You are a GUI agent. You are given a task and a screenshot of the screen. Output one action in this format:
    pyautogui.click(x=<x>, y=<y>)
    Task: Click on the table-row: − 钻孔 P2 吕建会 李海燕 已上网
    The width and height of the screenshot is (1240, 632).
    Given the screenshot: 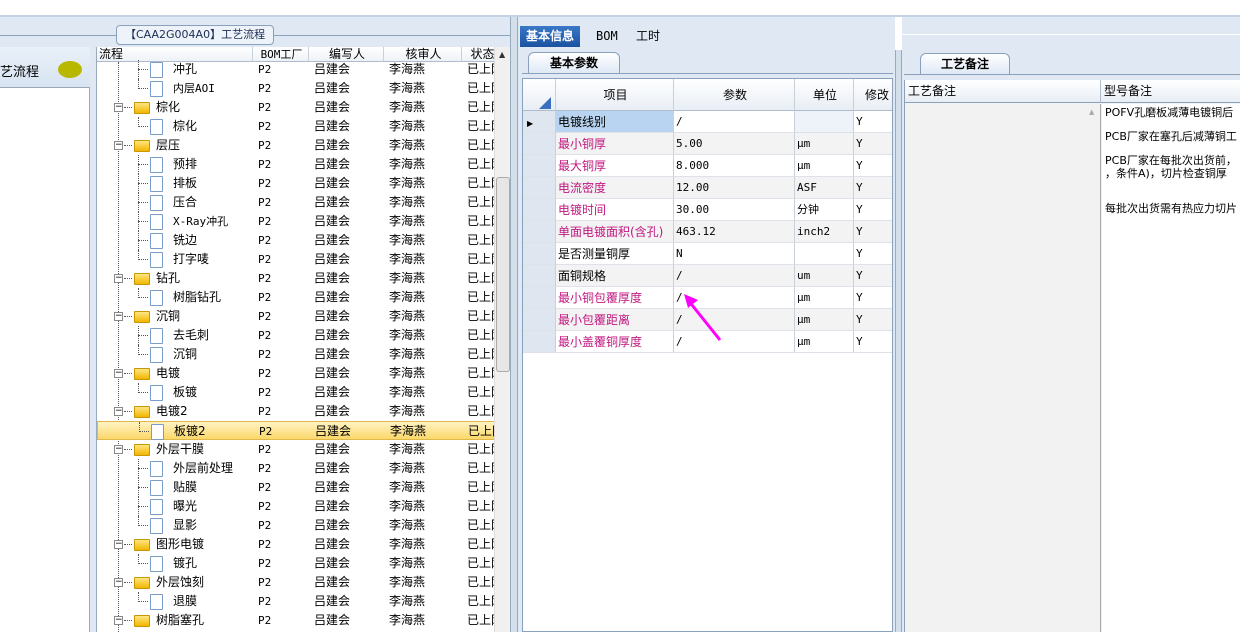 What is the action you would take?
    pyautogui.click(x=295, y=278)
    